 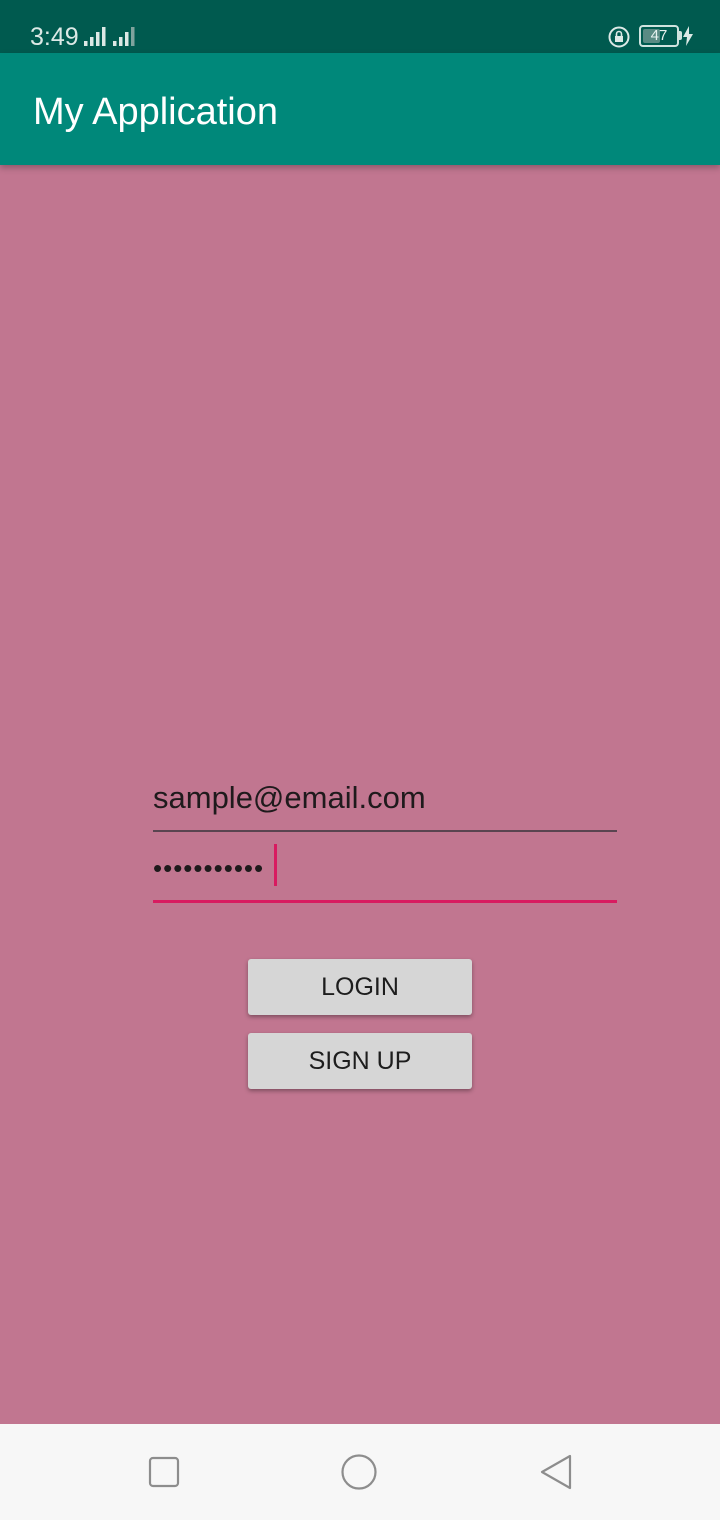 I want to click on text-caret, so click(x=275, y=865).